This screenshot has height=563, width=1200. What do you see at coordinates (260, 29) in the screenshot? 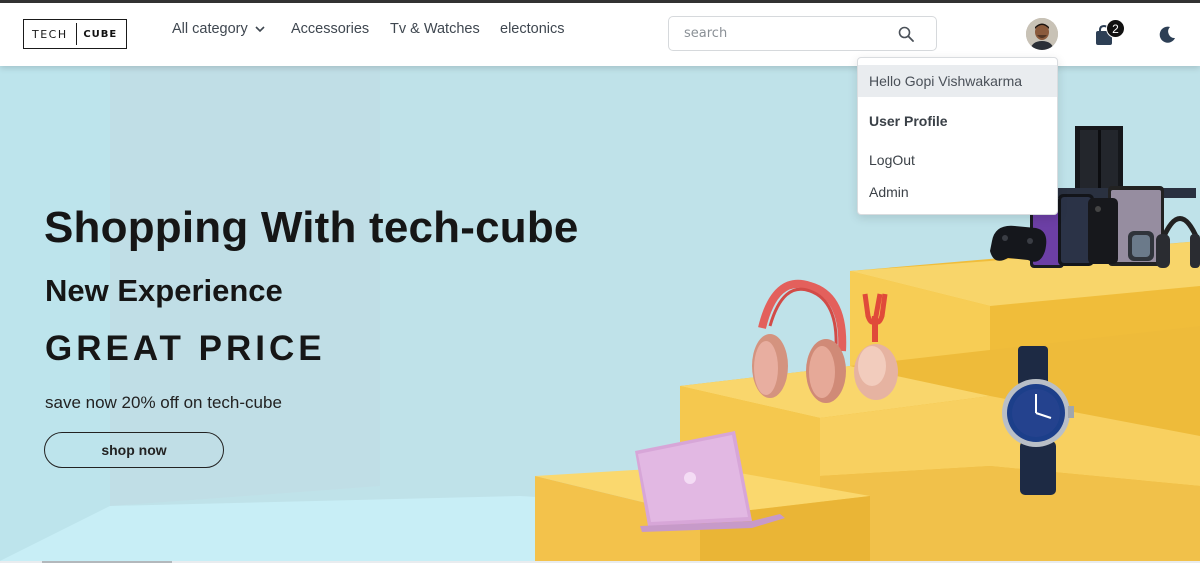
I see `chevron-down-icon` at bounding box center [260, 29].